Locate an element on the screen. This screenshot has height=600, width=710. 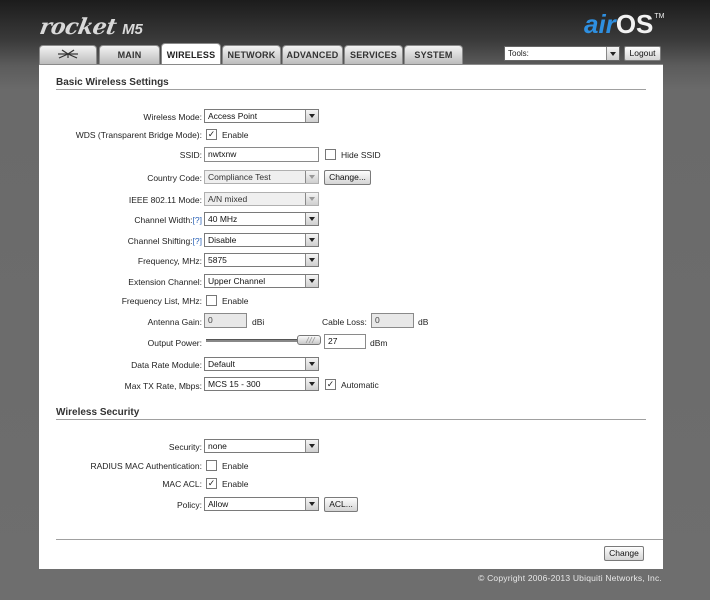
tab-services: SERVICES is located at coordinates (373, 54).